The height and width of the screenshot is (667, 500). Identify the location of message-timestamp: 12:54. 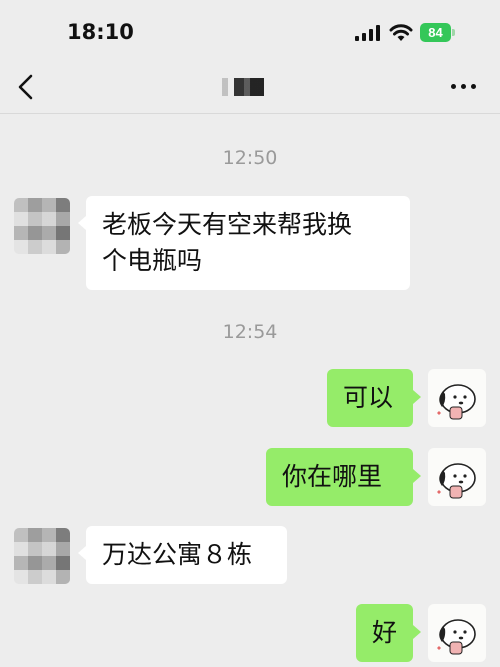
(250, 332).